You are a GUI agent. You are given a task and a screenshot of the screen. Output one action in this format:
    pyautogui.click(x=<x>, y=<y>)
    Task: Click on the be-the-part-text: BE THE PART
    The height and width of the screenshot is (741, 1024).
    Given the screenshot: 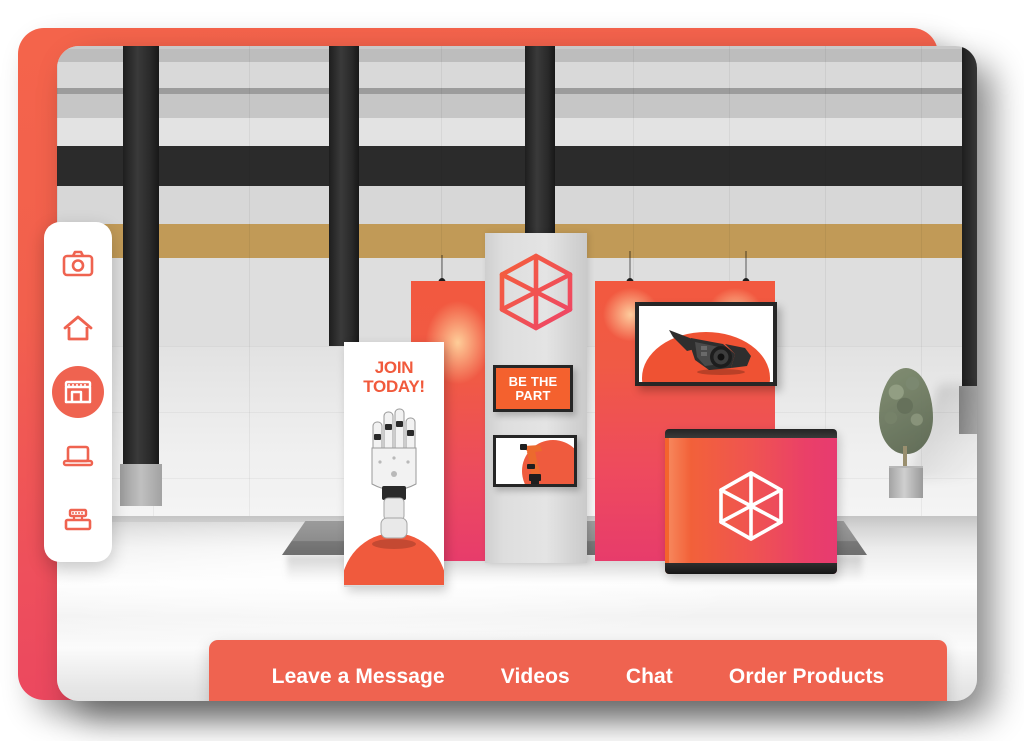 What is the action you would take?
    pyautogui.click(x=533, y=388)
    